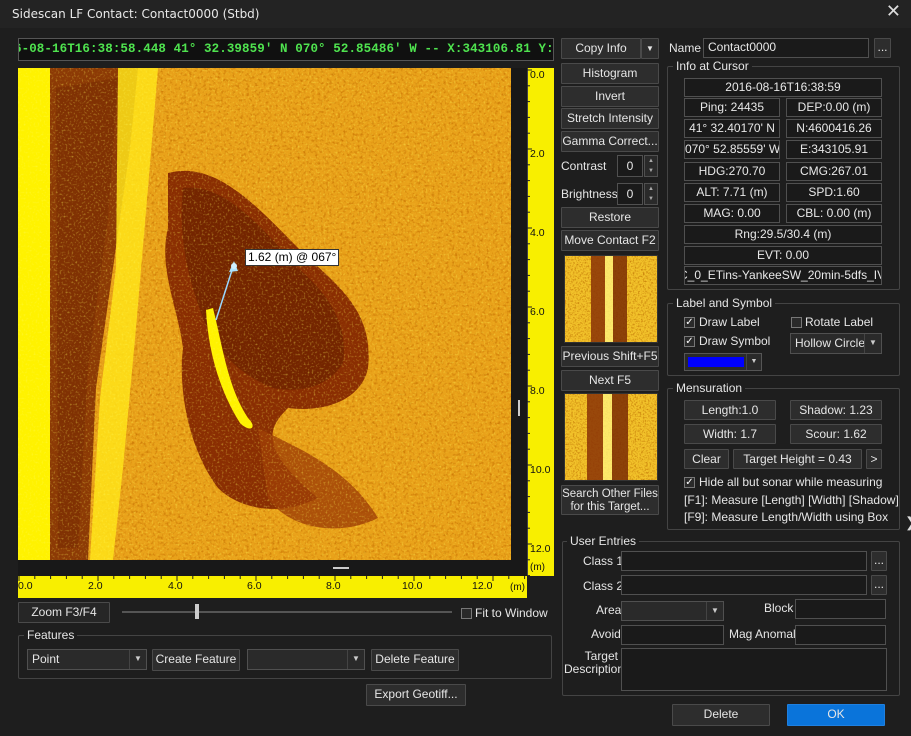 This screenshot has height=736, width=911. I want to click on class2-label: Class 2, so click(603, 586).